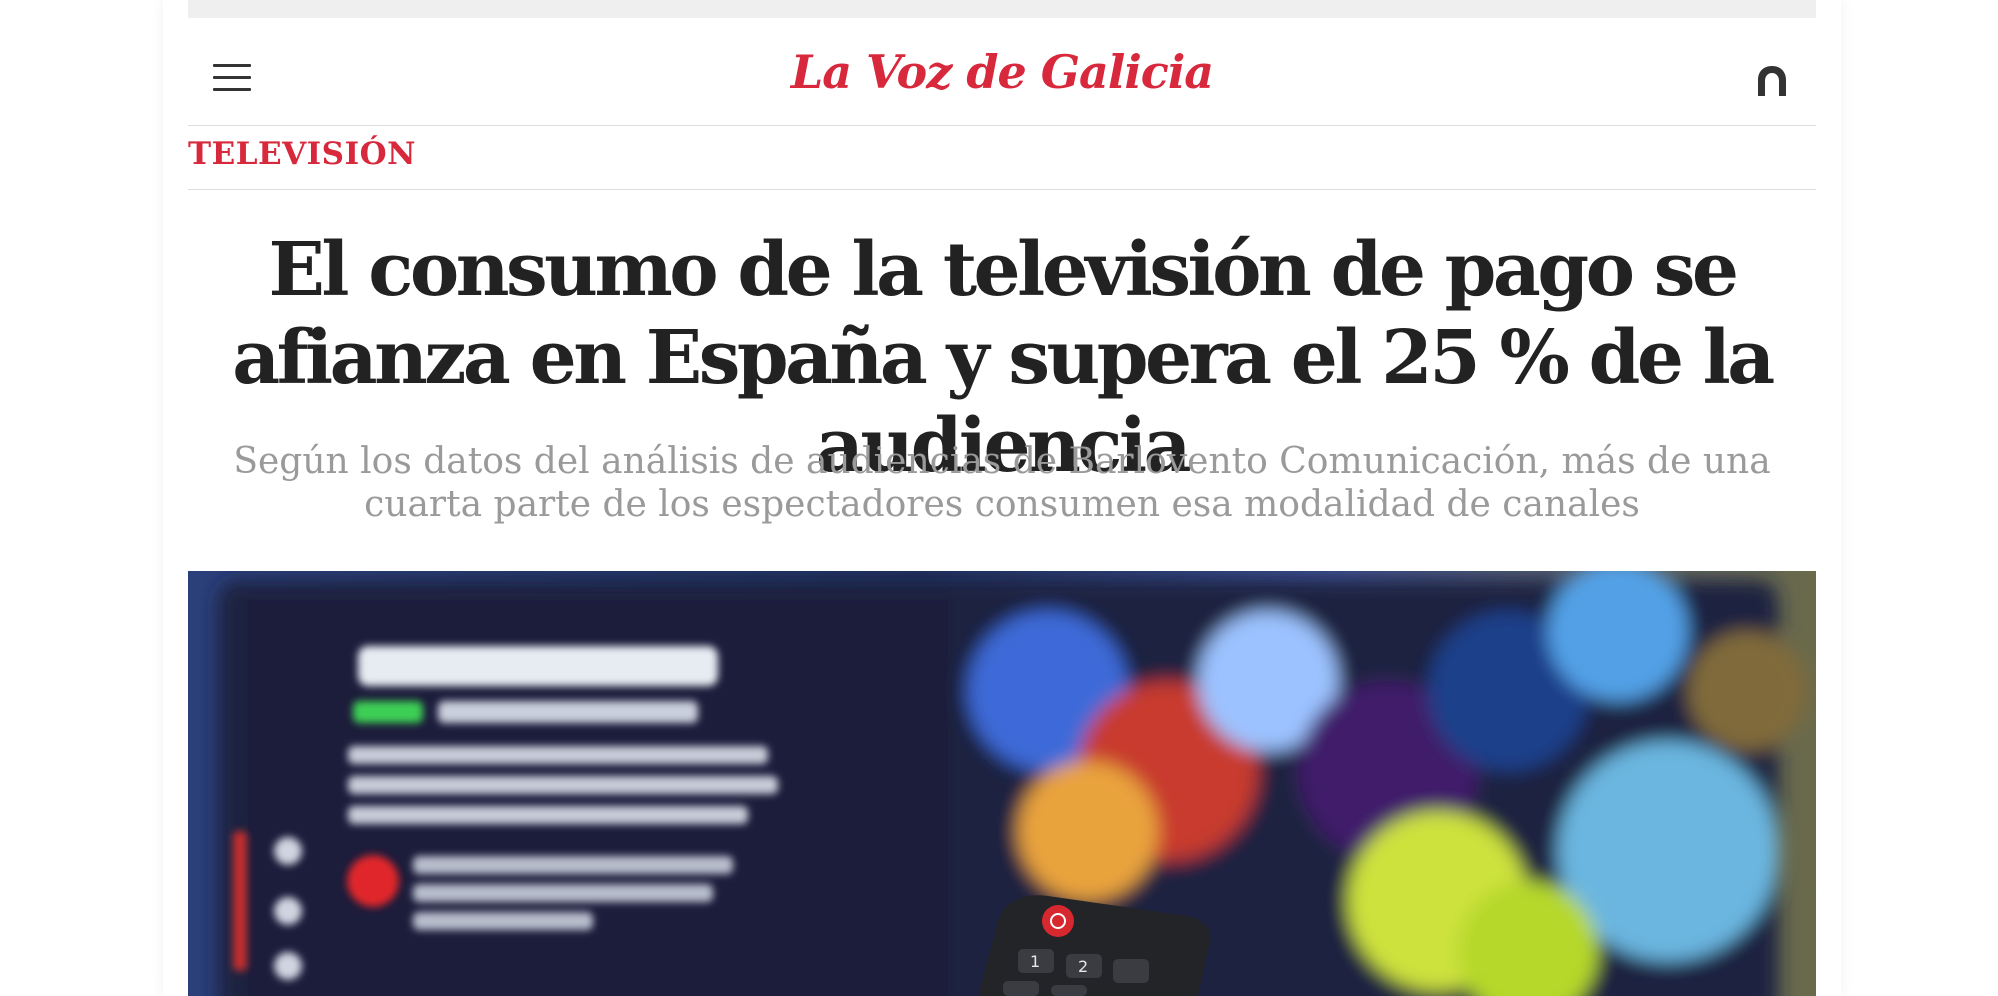 This screenshot has height=996, width=1998. Describe the element at coordinates (302, 154) in the screenshot. I see `section-link-television: TELEVISIÓN` at that location.